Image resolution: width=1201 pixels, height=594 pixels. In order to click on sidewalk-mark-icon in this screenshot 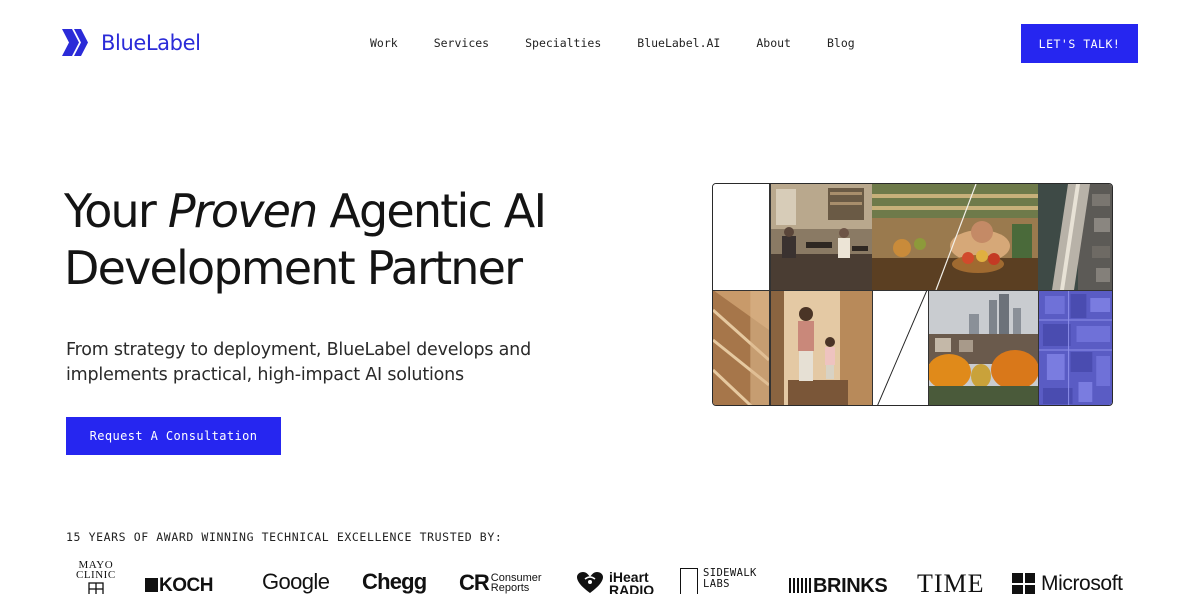, I will do `click(689, 581)`.